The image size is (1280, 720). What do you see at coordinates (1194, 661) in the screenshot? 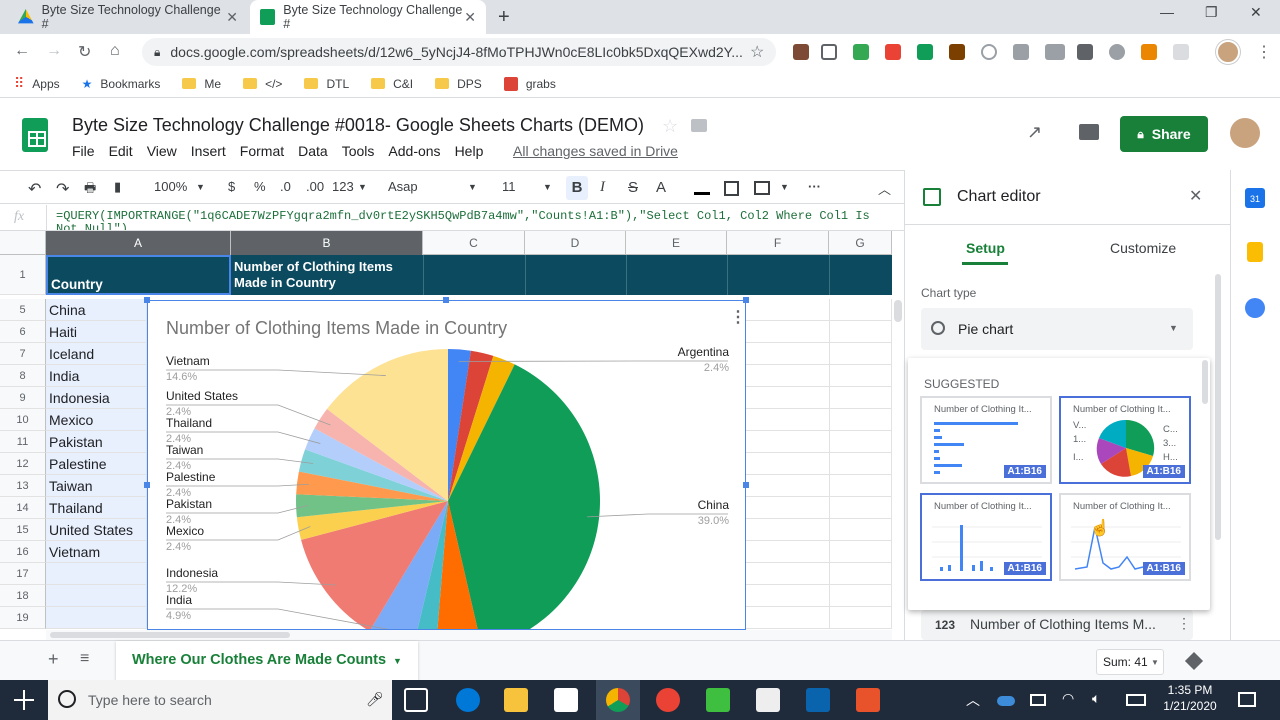
I see `explore-icon` at bounding box center [1194, 661].